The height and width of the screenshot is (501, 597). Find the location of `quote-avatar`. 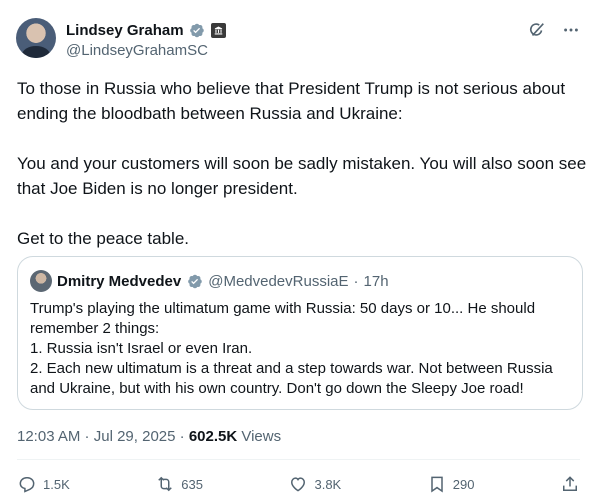

quote-avatar is located at coordinates (41, 281).